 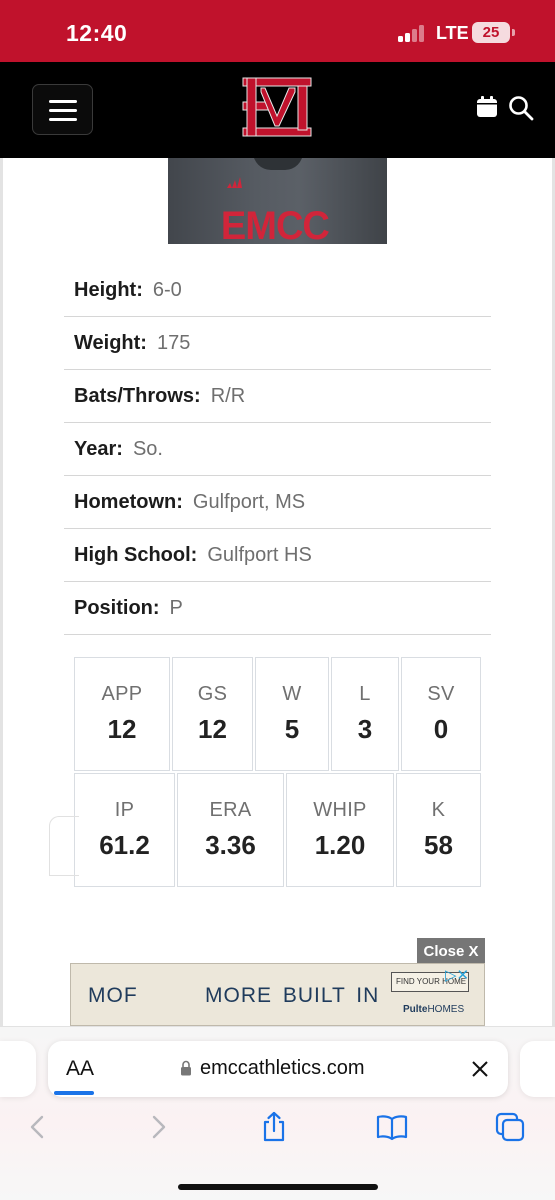 What do you see at coordinates (113, 995) in the screenshot?
I see `ad-text-left: MOF` at bounding box center [113, 995].